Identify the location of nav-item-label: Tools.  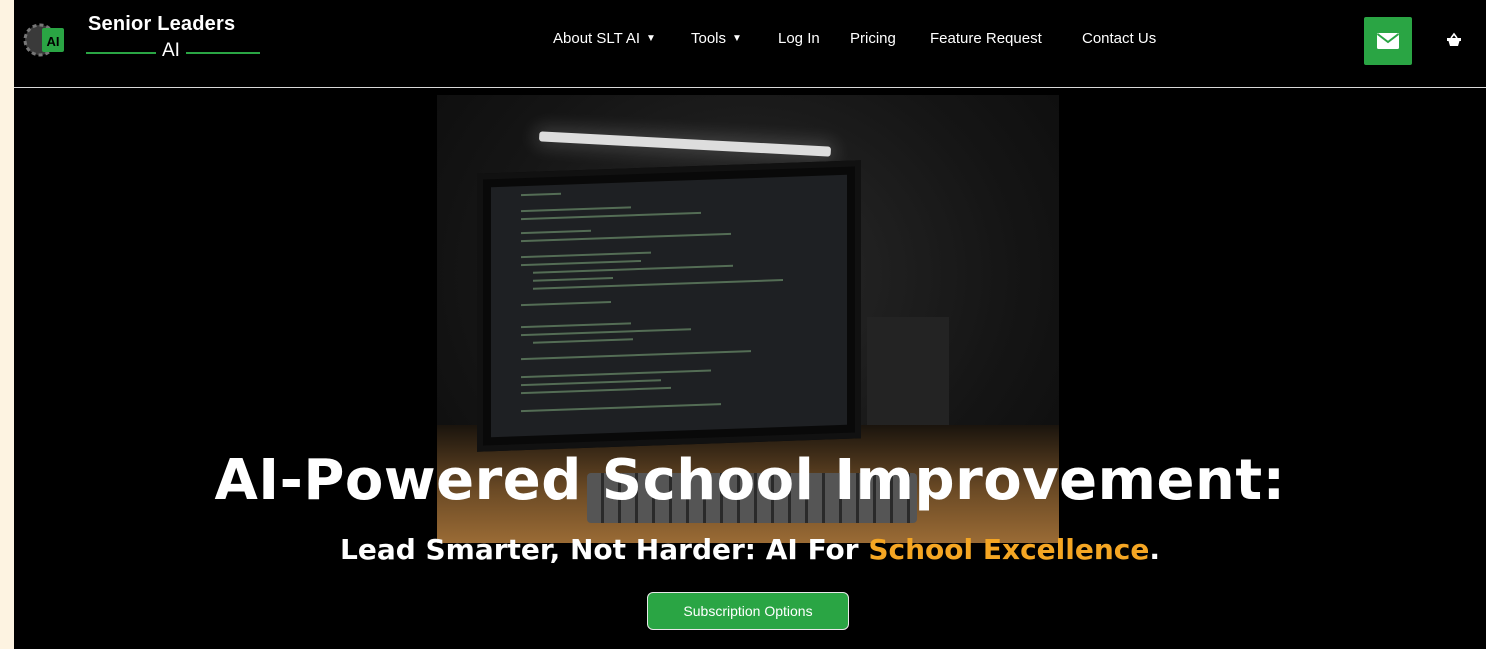
(709, 38).